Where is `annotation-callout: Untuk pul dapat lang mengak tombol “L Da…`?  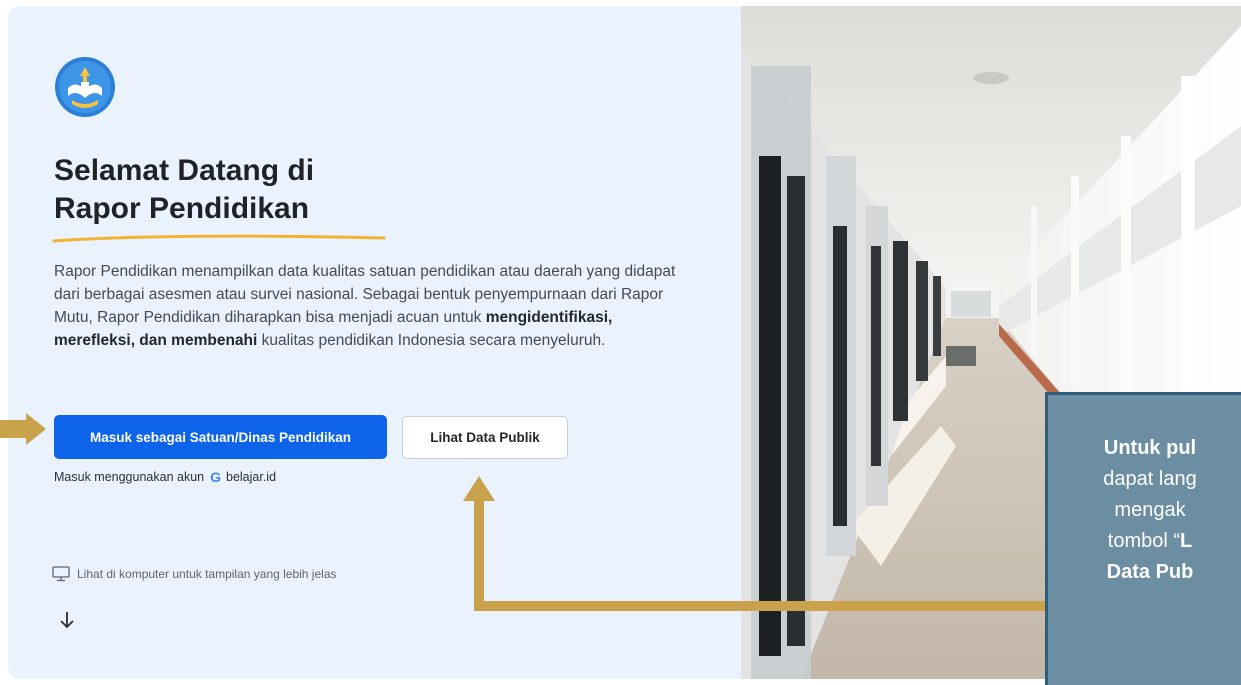 annotation-callout: Untuk pul dapat lang mengak tombol “L Da… is located at coordinates (1143, 538).